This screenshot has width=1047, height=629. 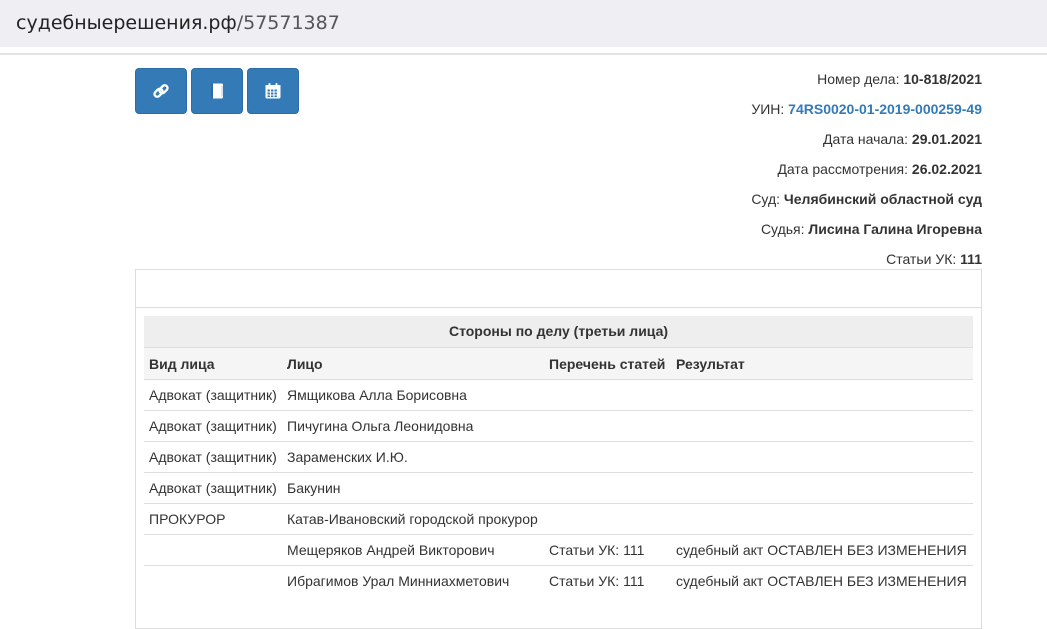 I want to click on articles-value: 111, so click(x=971, y=259).